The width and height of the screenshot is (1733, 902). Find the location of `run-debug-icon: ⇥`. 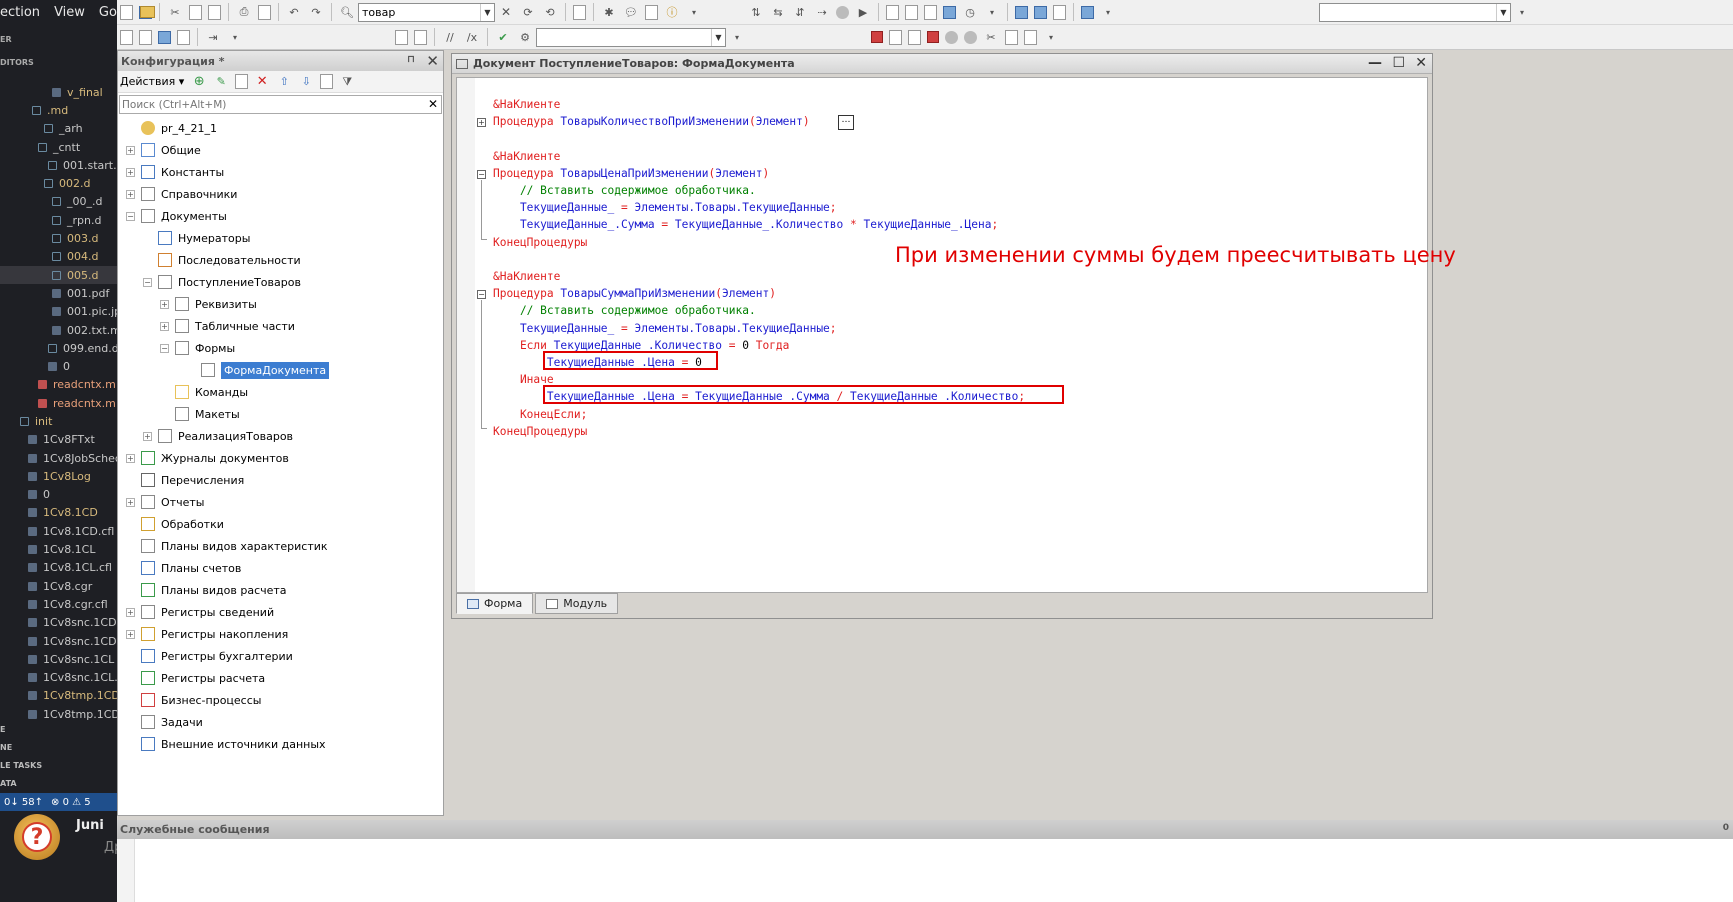

run-debug-icon: ⇥ is located at coordinates (213, 37).